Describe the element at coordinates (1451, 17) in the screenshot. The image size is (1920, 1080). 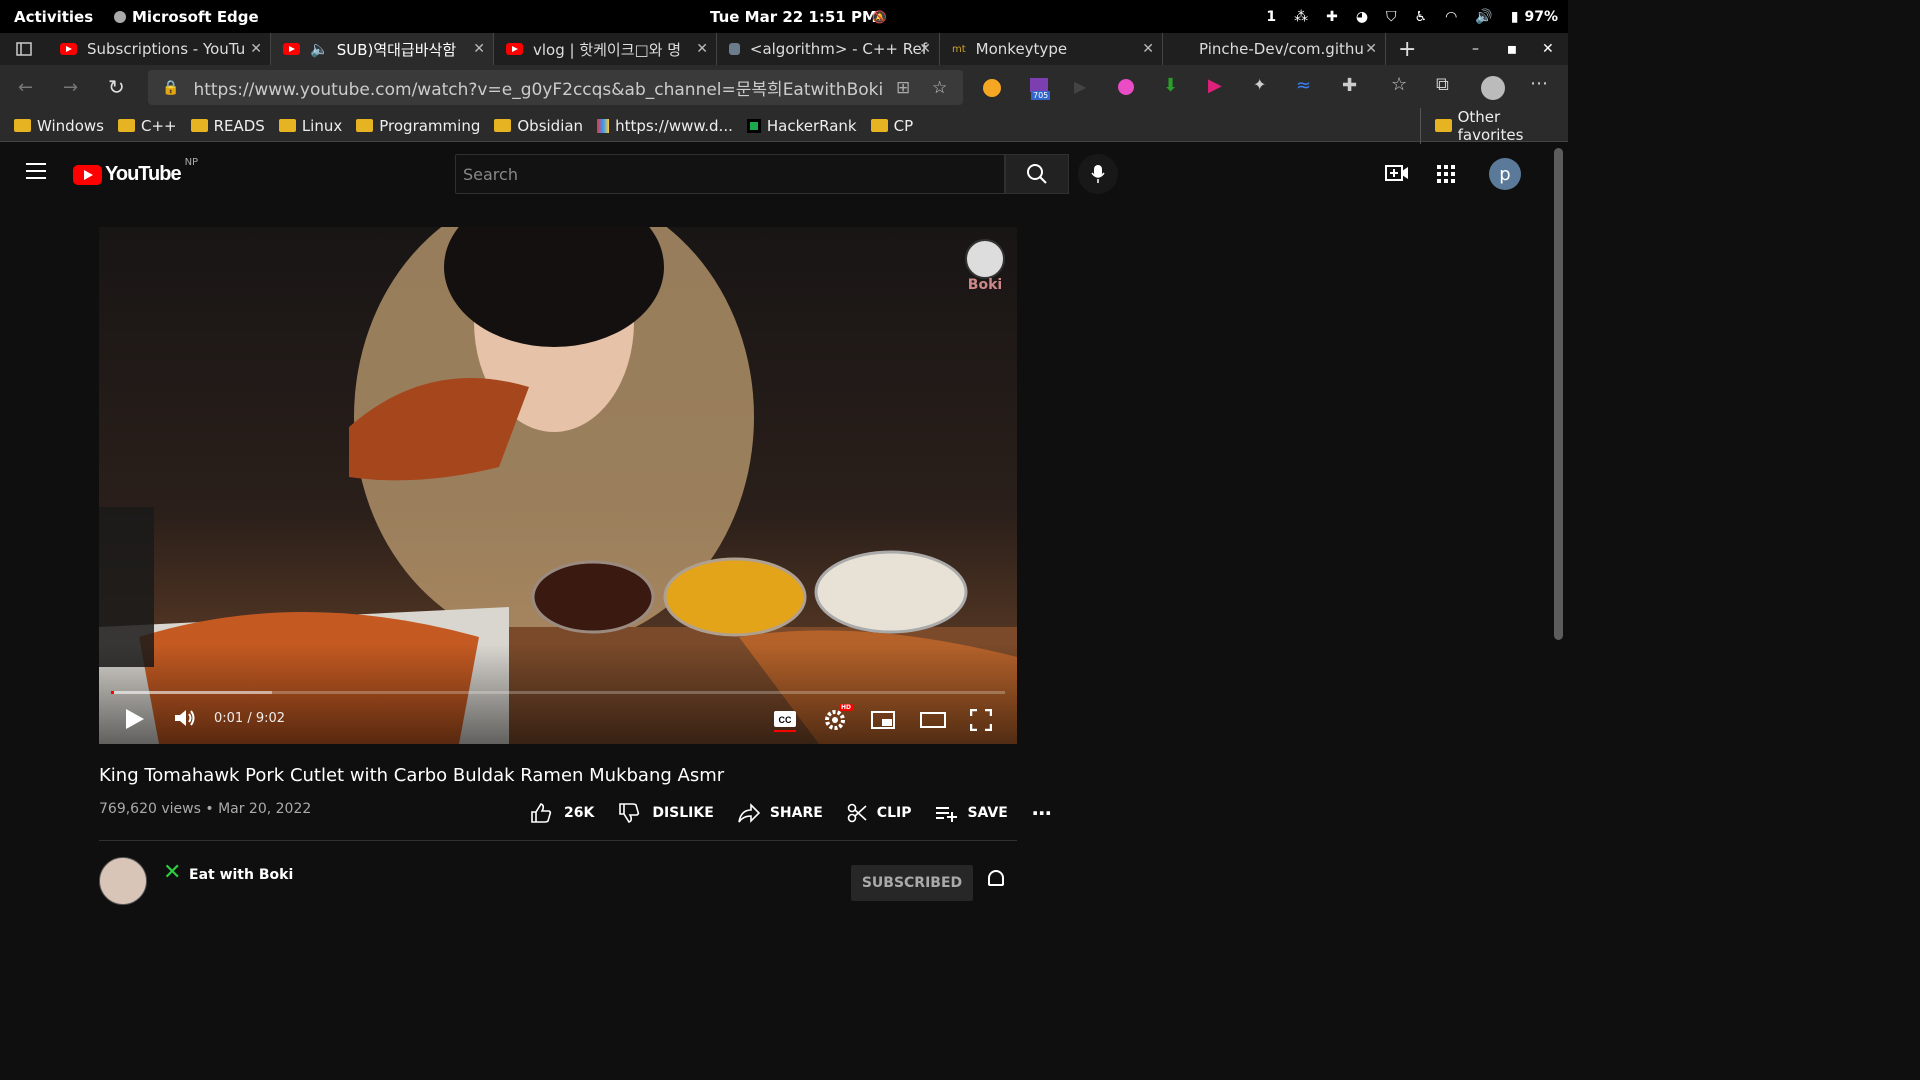
I see `wifi-icon: ◠` at that location.